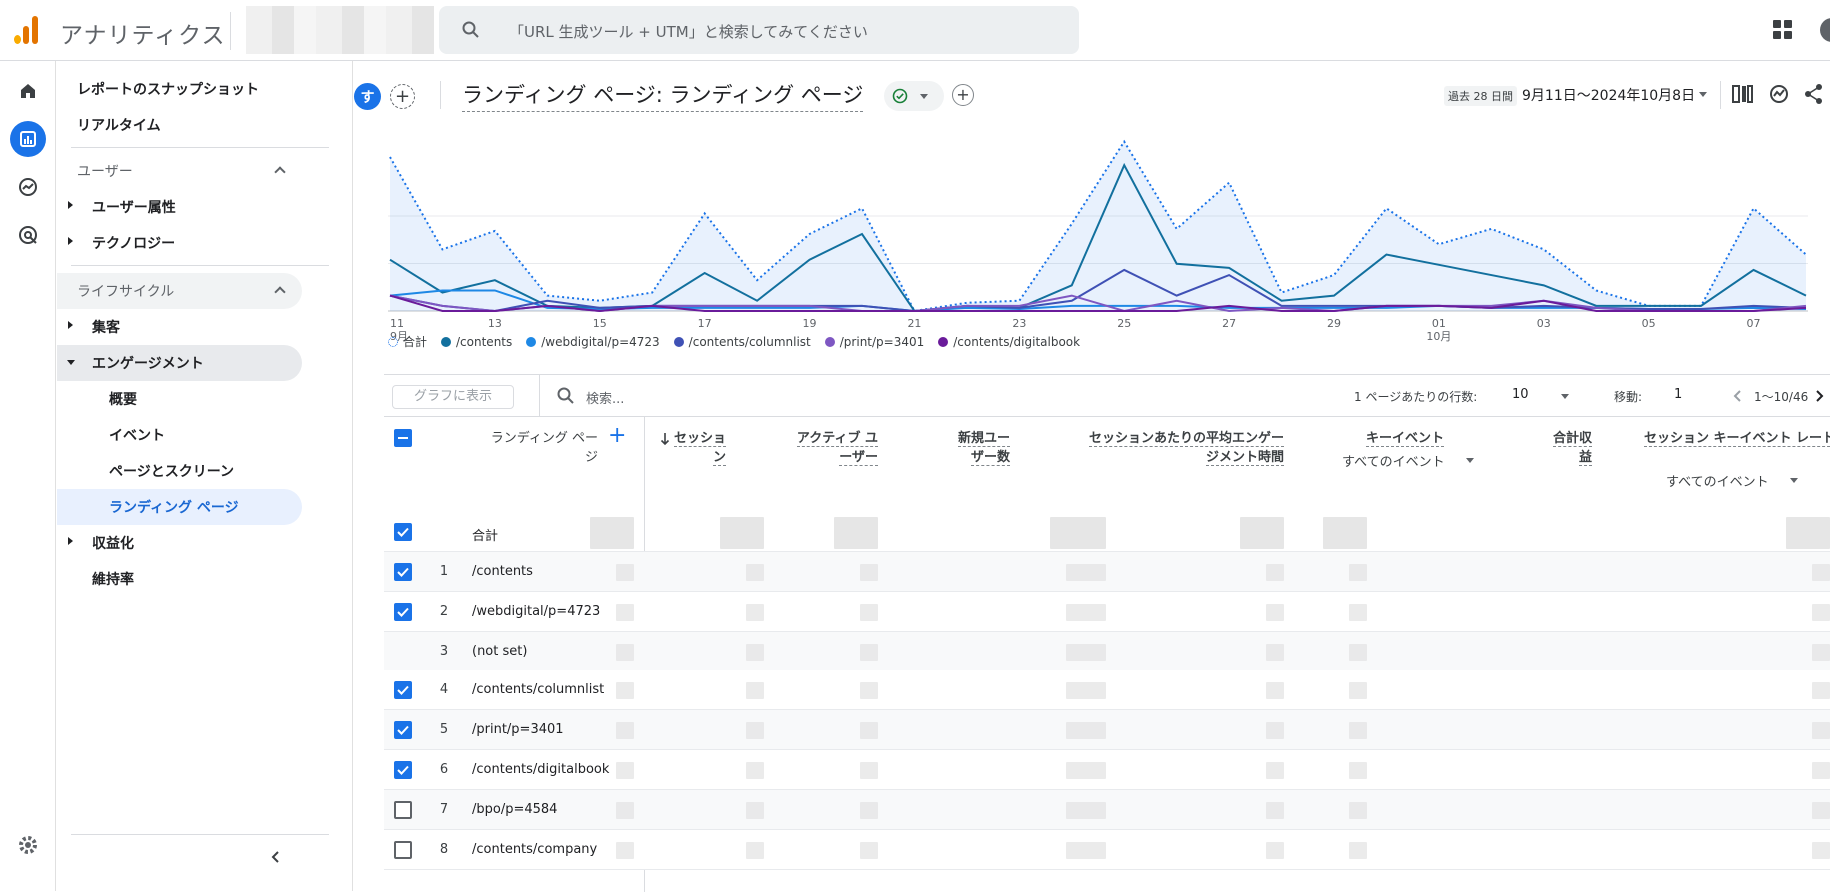  What do you see at coordinates (407, 341) in the screenshot?
I see `legend-item: 合計` at bounding box center [407, 341].